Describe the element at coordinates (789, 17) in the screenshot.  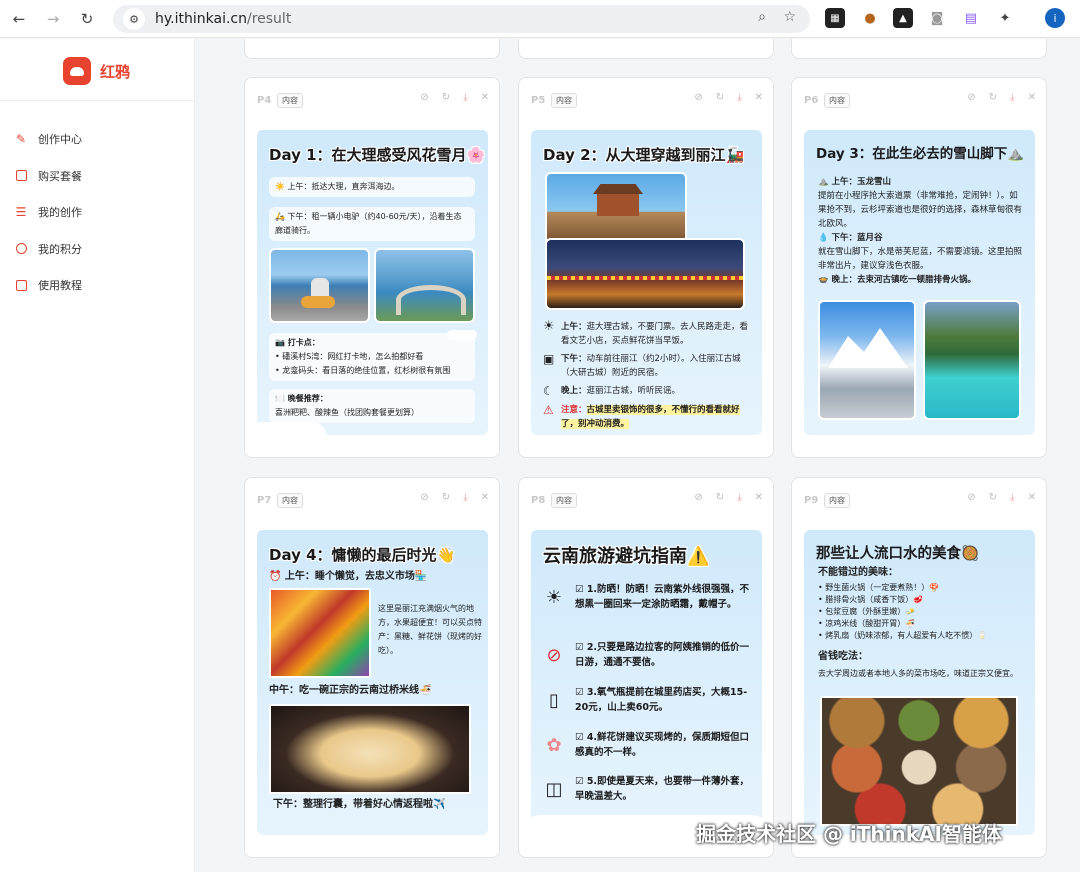
I see `bookmark-star-icon: ☆` at that location.